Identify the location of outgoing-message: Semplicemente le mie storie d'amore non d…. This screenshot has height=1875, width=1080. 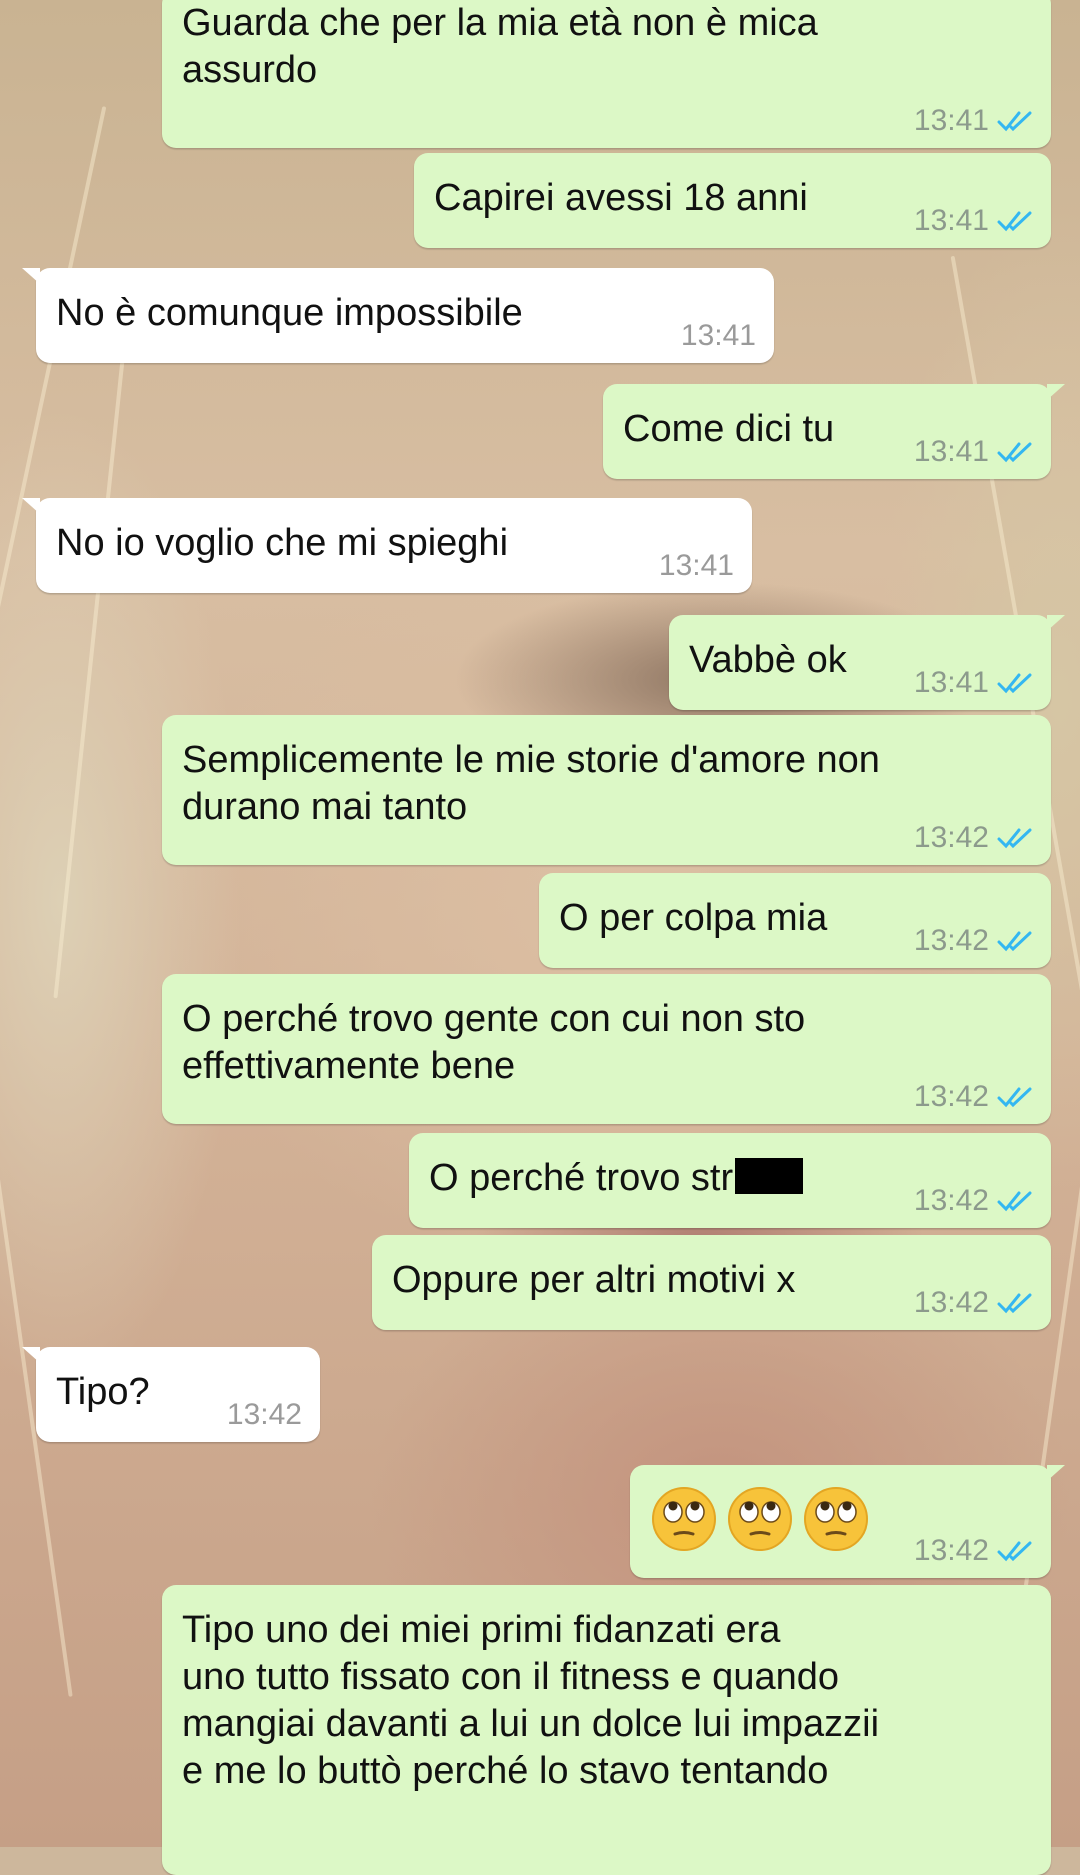
(606, 790).